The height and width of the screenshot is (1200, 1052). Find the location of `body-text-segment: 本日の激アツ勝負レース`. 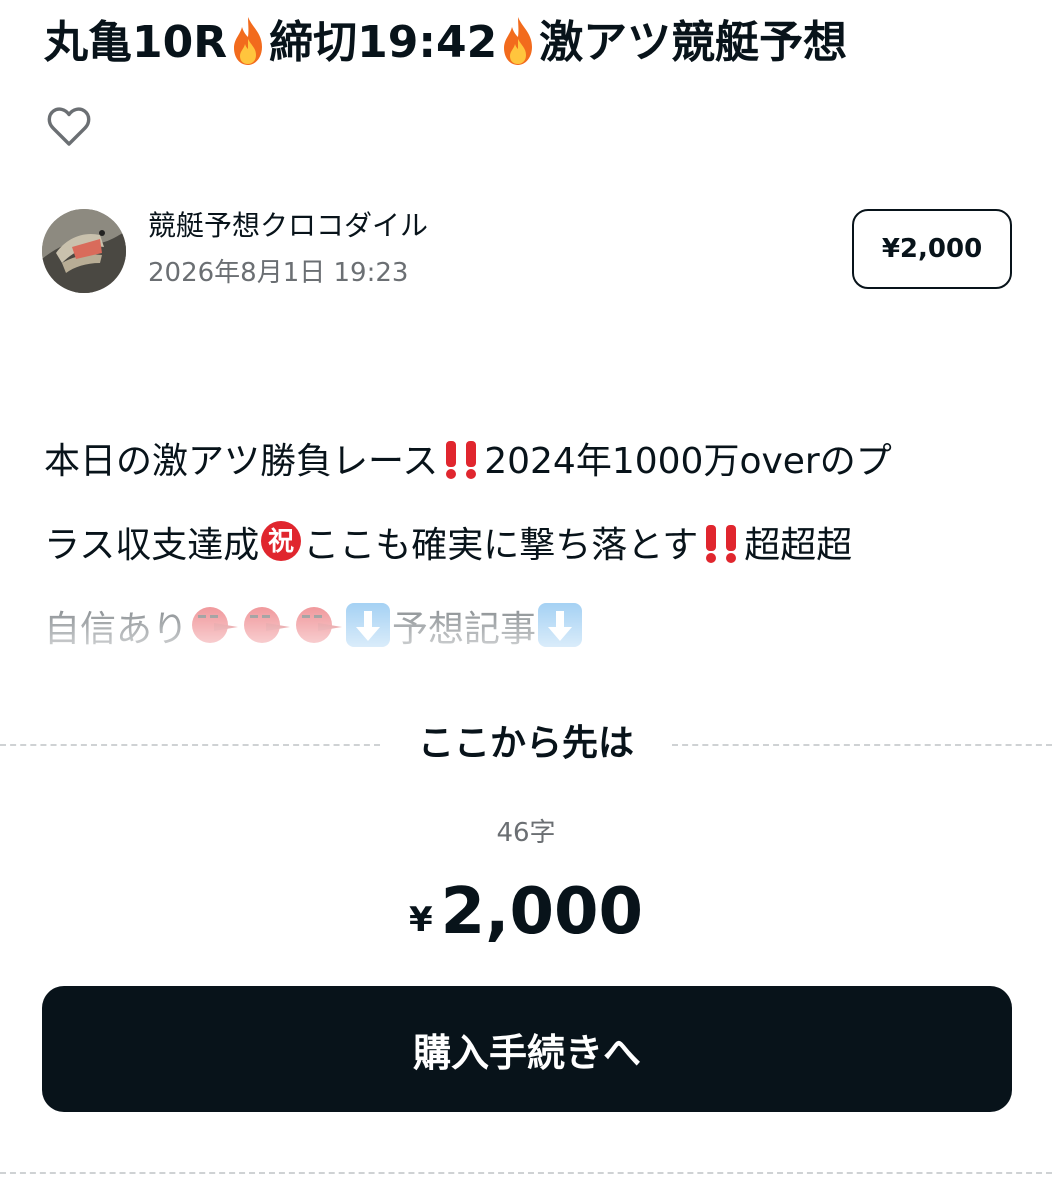

body-text-segment: 本日の激アツ勝負レース is located at coordinates (241, 461).